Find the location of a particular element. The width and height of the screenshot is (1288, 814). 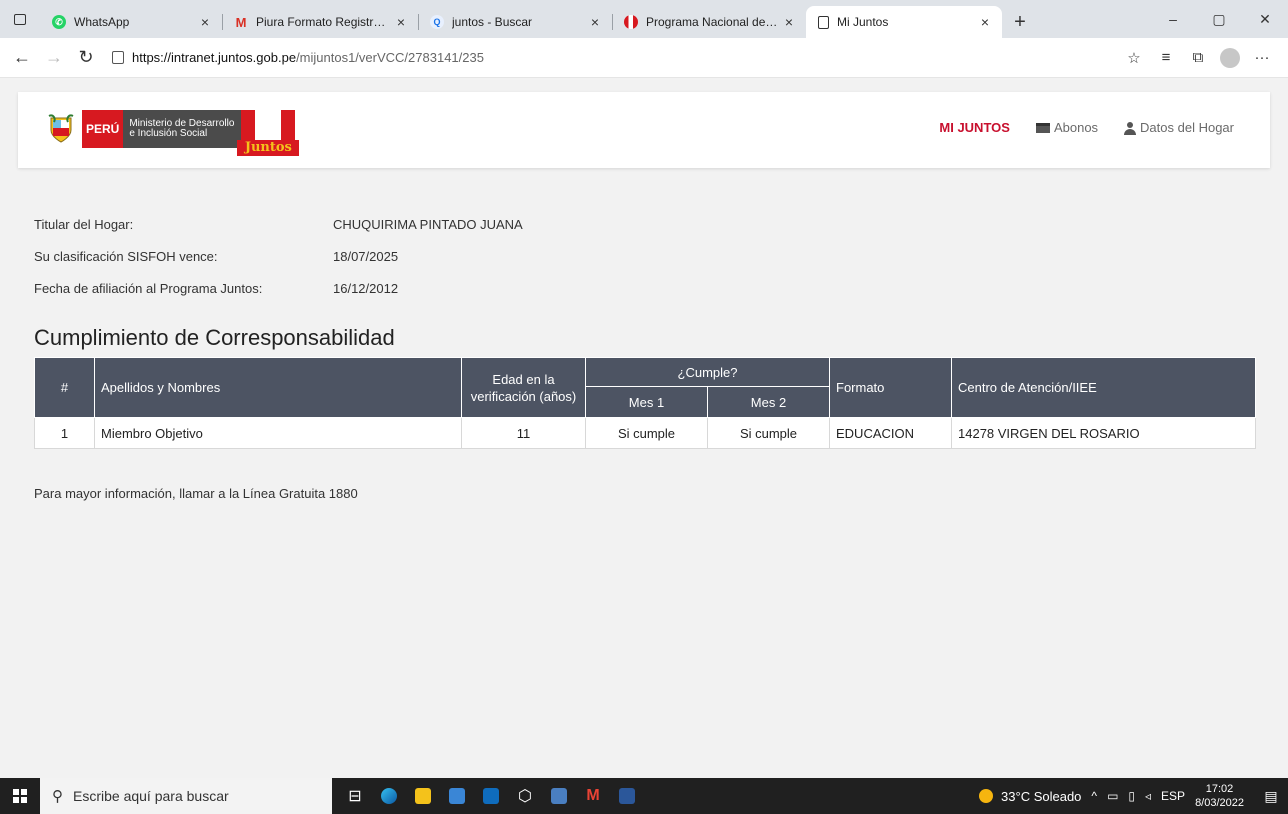

mail-icon is located at coordinates (491, 796).